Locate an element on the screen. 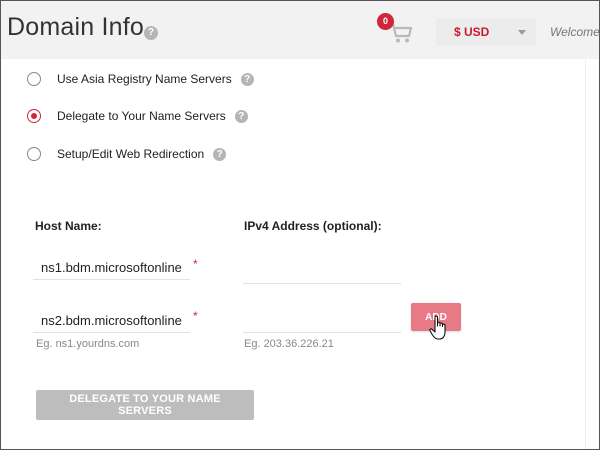 The height and width of the screenshot is (450, 600). ipv4-header: IPv4 Address (optional): is located at coordinates (313, 226).